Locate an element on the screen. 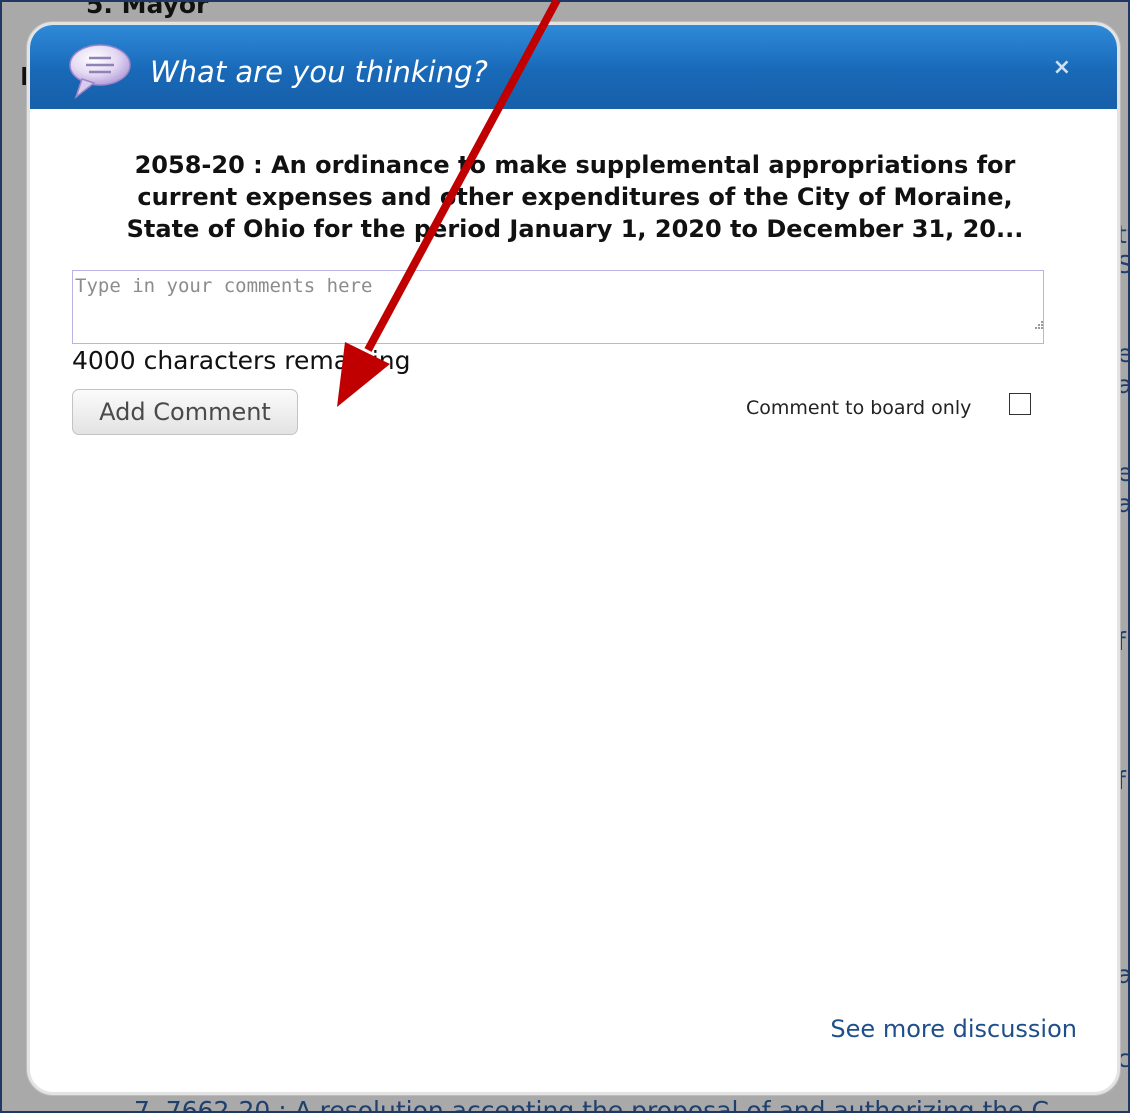 Image resolution: width=1130 pixels, height=1113 pixels. dialog-titlebar: What are you thinking? × is located at coordinates (573, 67).